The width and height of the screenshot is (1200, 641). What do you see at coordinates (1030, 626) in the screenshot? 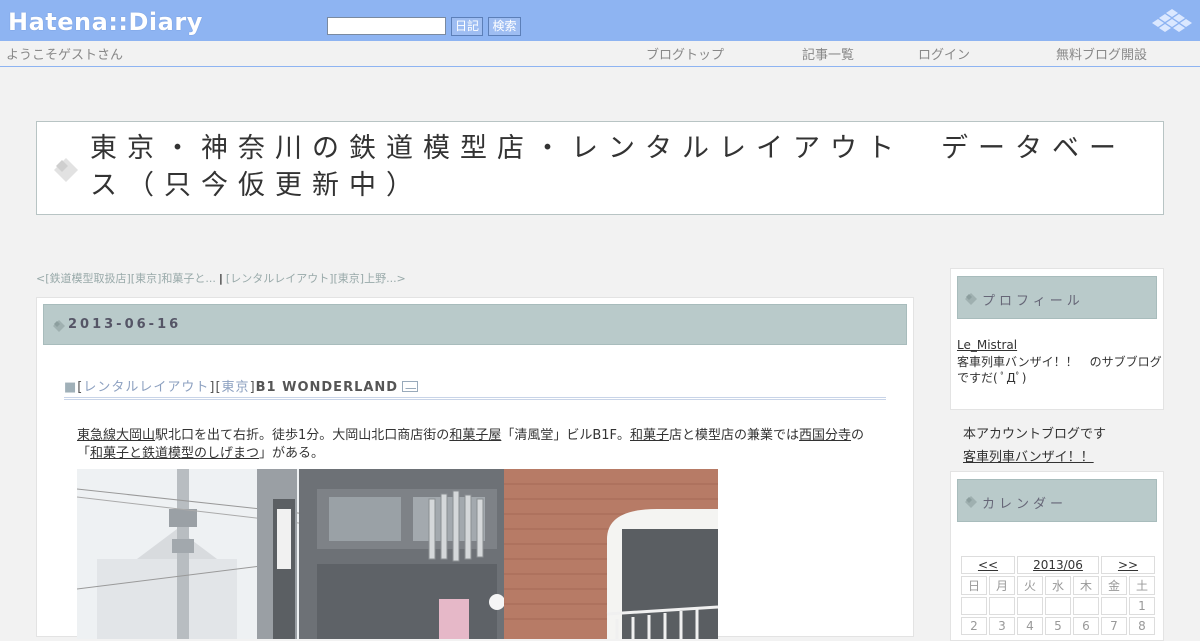
I see `calendar-day: 4` at bounding box center [1030, 626].